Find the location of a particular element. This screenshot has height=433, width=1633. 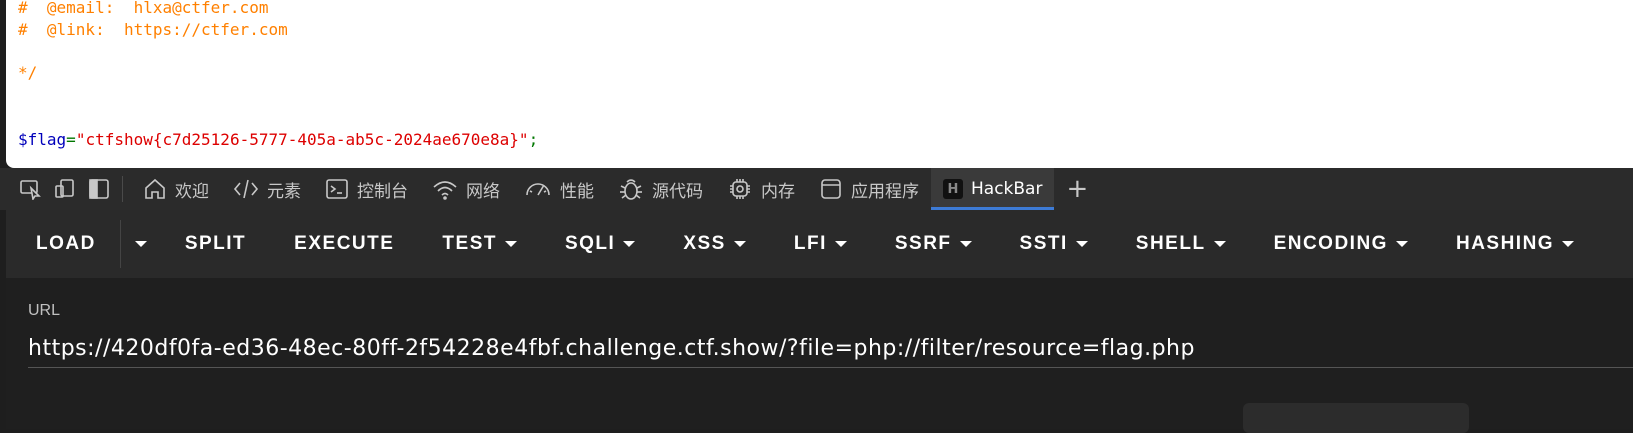

ssrf-menu-button: SSRF is located at coordinates (933, 244).